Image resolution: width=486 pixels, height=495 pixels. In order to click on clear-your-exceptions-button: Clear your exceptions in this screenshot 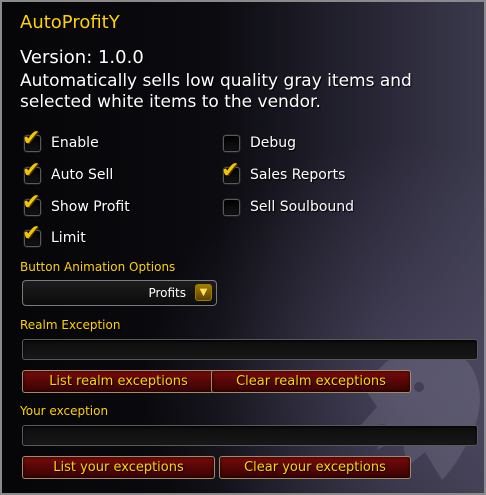, I will do `click(315, 467)`.